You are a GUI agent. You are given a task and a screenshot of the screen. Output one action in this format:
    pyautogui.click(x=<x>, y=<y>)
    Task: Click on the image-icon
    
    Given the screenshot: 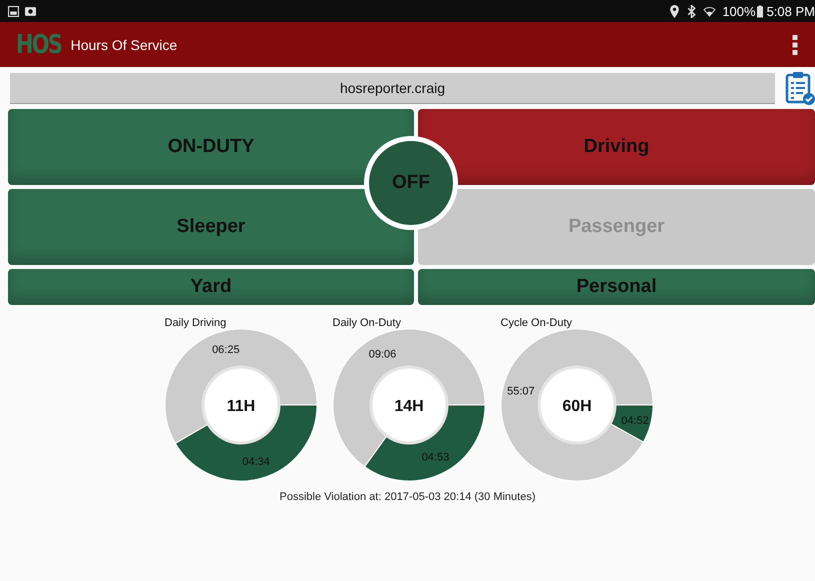 What is the action you would take?
    pyautogui.click(x=13, y=11)
    